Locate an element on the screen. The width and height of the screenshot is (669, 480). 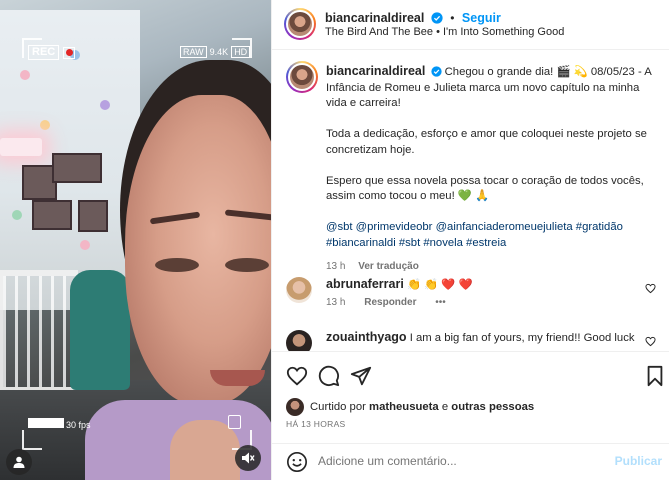
comment-text: 👏 👏 ❤️ ❤️ is located at coordinates (439, 285).